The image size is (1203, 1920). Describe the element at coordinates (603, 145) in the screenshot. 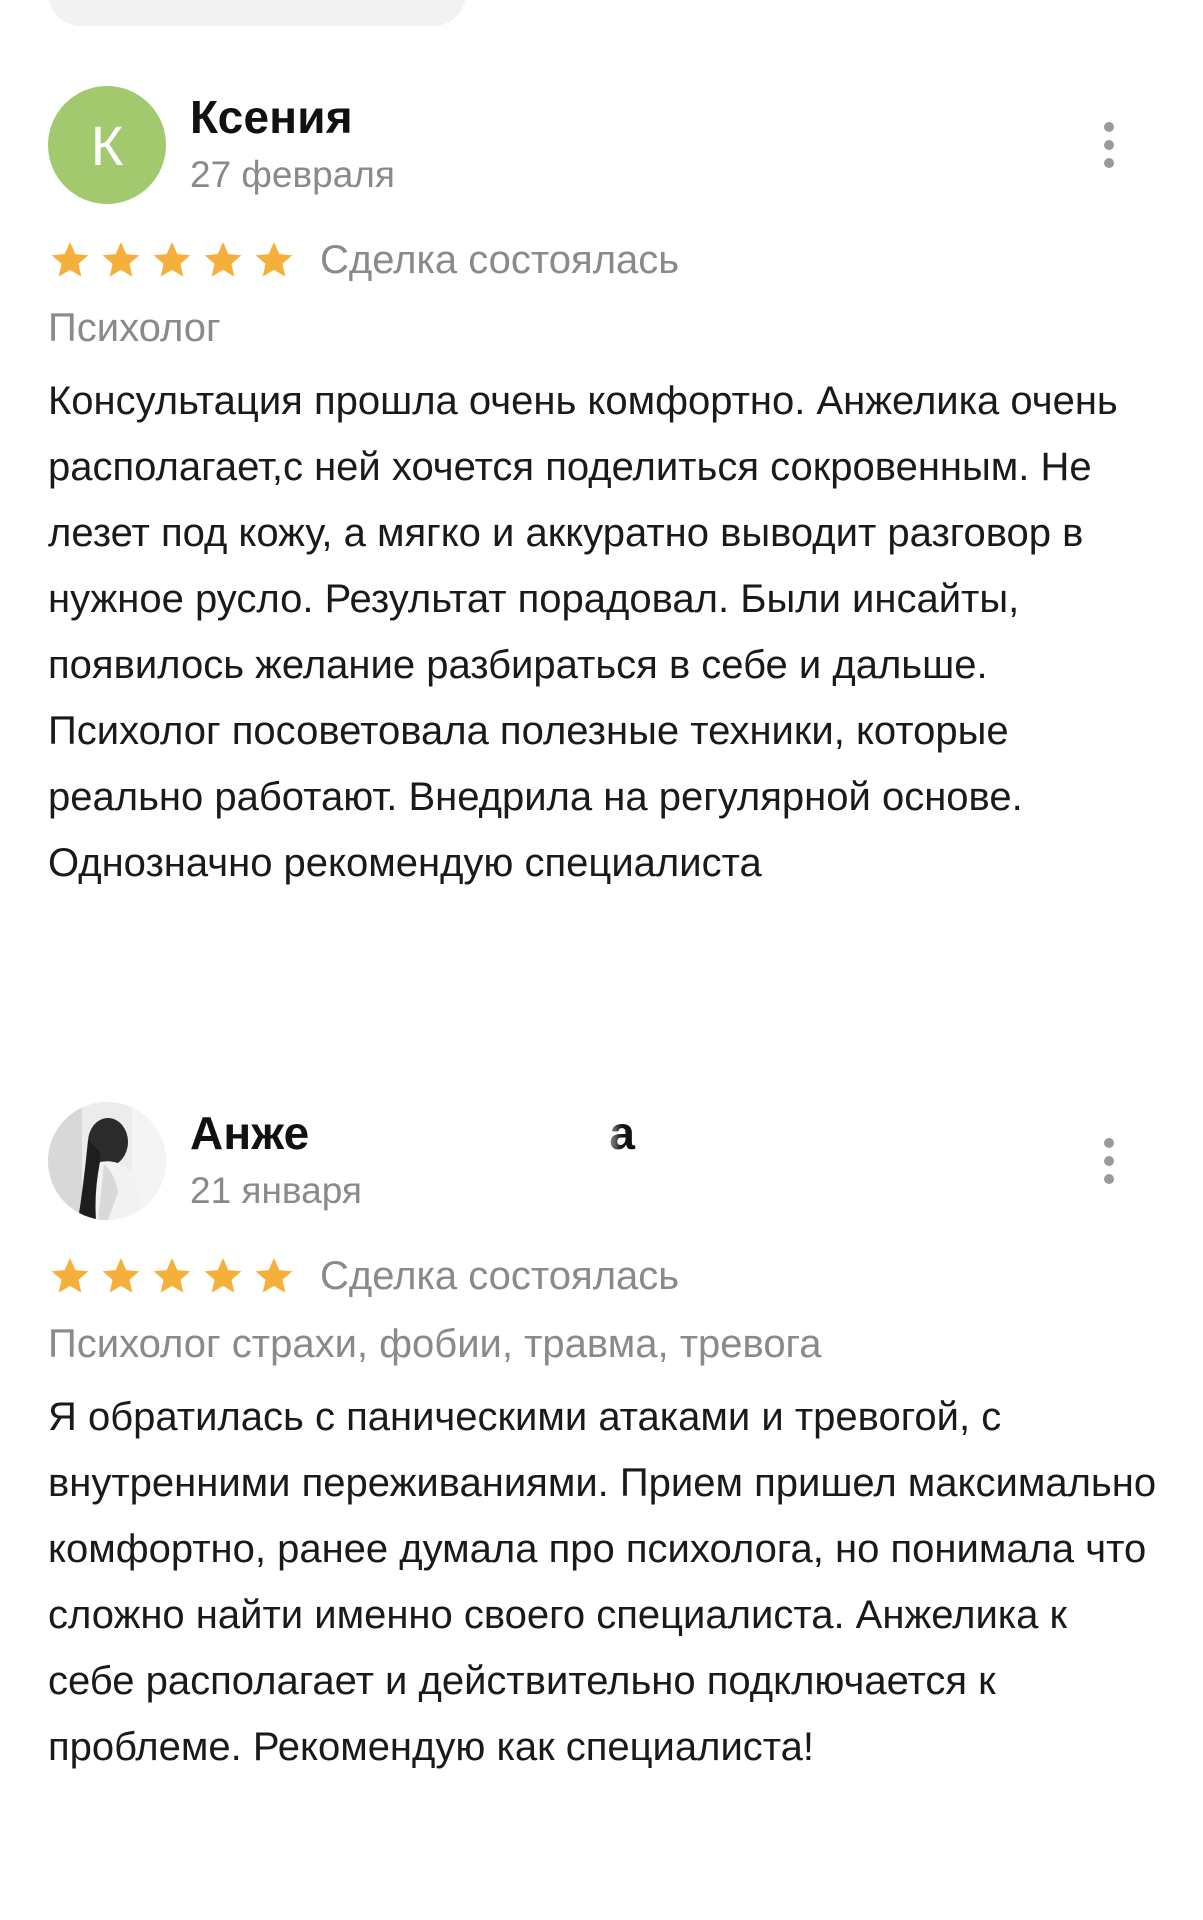

I see `review-header: К Ксения 27 февраля` at that location.